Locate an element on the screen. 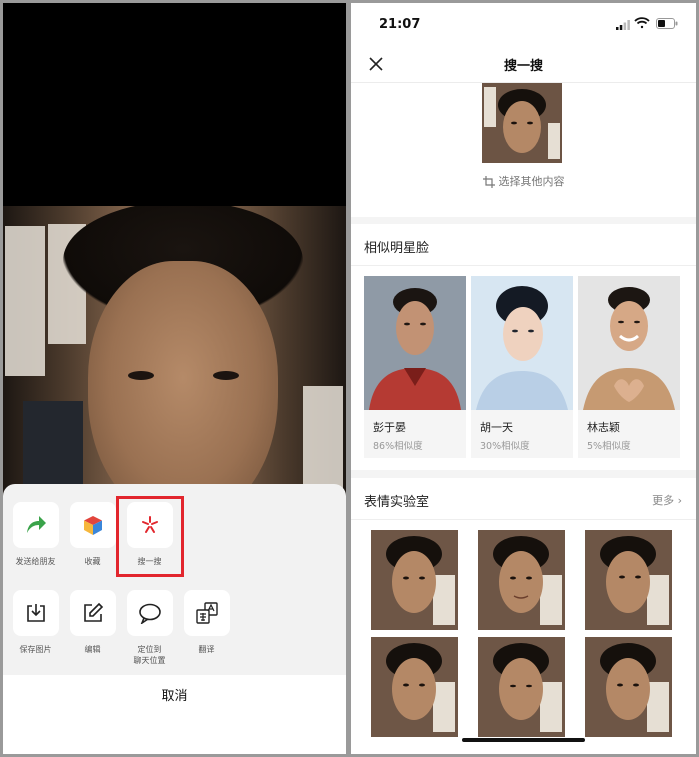  choose-label: 选择其他内容 is located at coordinates (531, 181).